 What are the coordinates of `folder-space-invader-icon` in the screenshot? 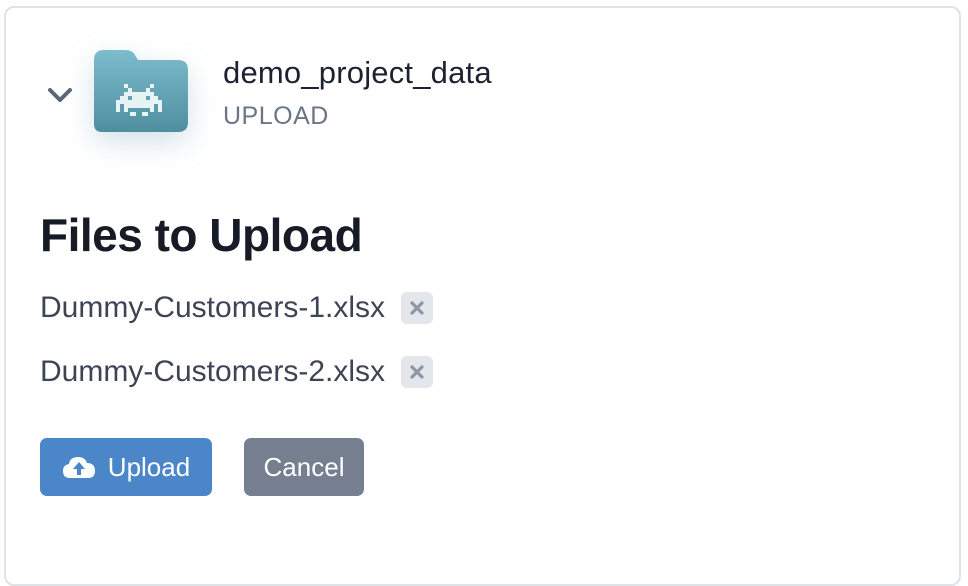 It's located at (140, 92).